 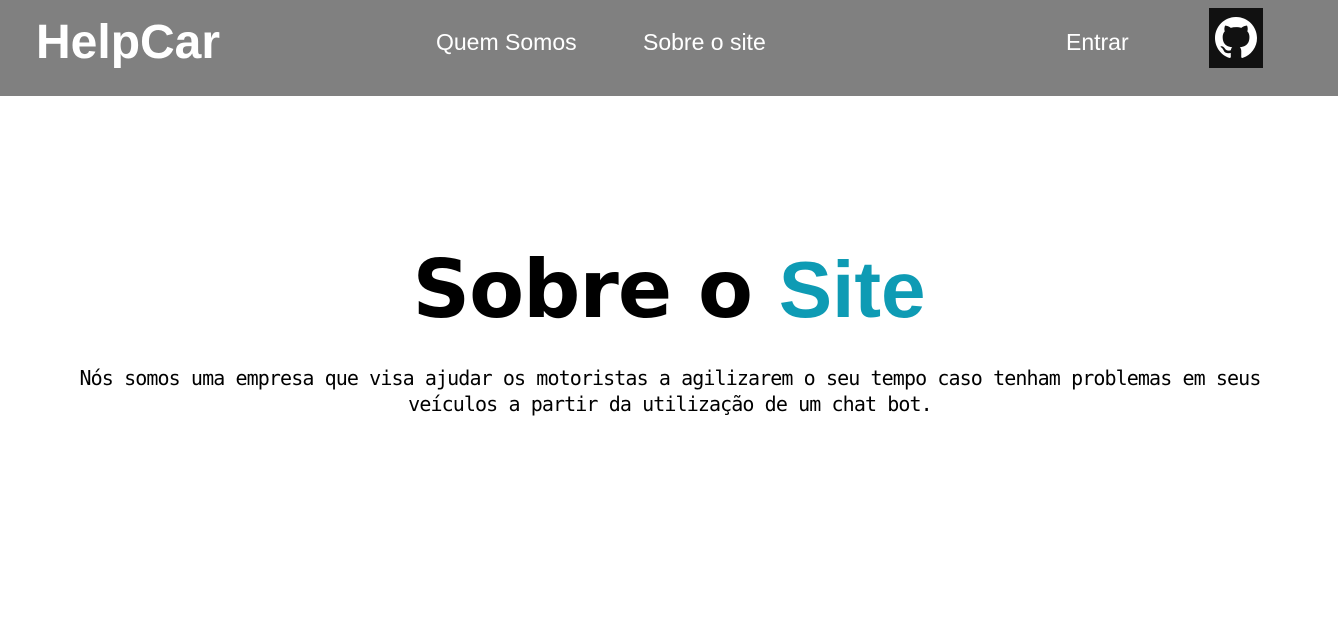 What do you see at coordinates (595, 289) in the screenshot?
I see `page-title-text: Sobre o` at bounding box center [595, 289].